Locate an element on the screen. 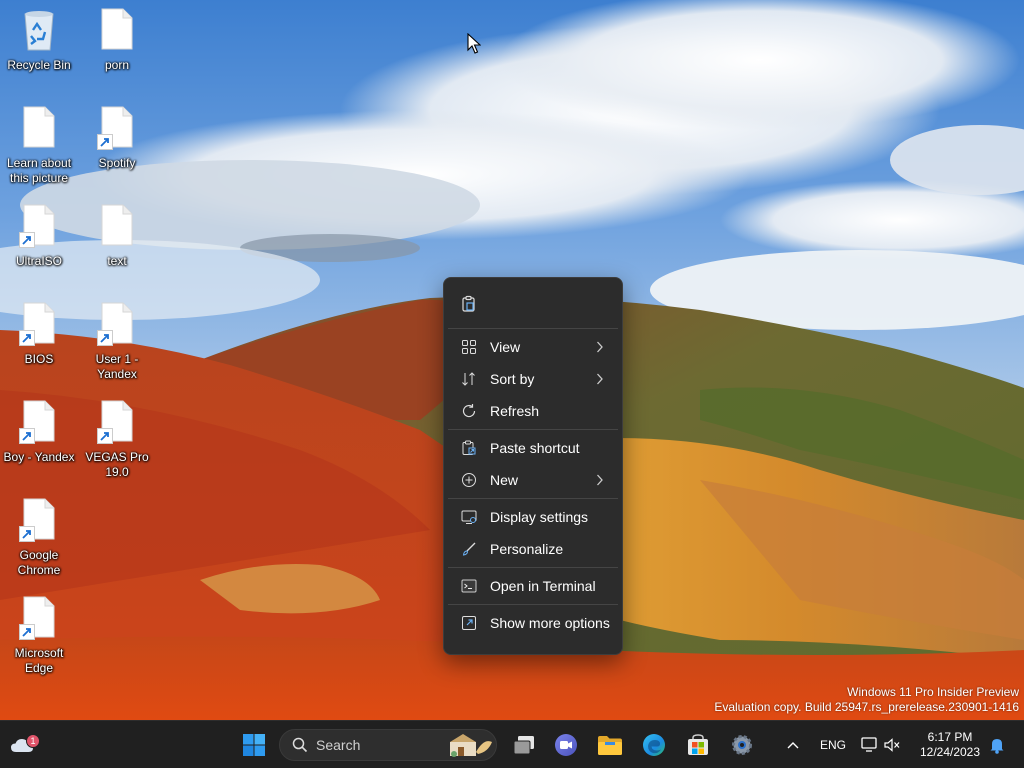 The image size is (1024, 768). menu-item-new: New is located at coordinates (533, 480).